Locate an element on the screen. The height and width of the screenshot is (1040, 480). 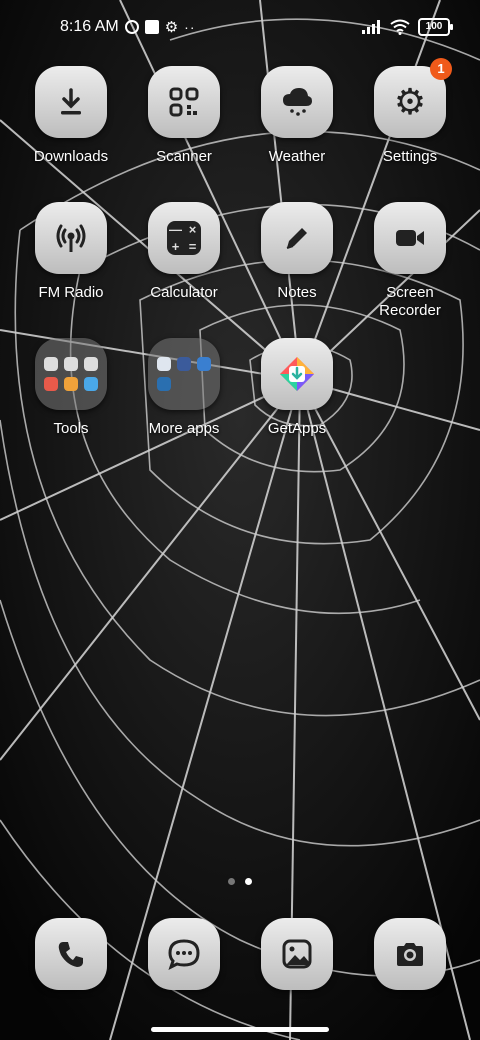
settings-notification-icon: ⚙ is located at coordinates (171, 27).